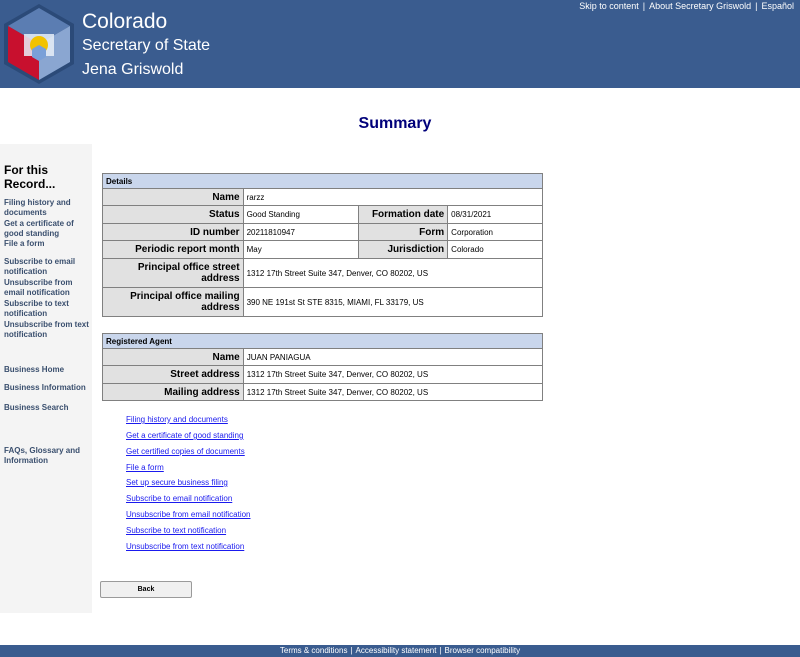 Image resolution: width=800 pixels, height=657 pixels. Describe the element at coordinates (700, 6) in the screenshot. I see `about-secretary-link: About Secretary Griswold` at that location.